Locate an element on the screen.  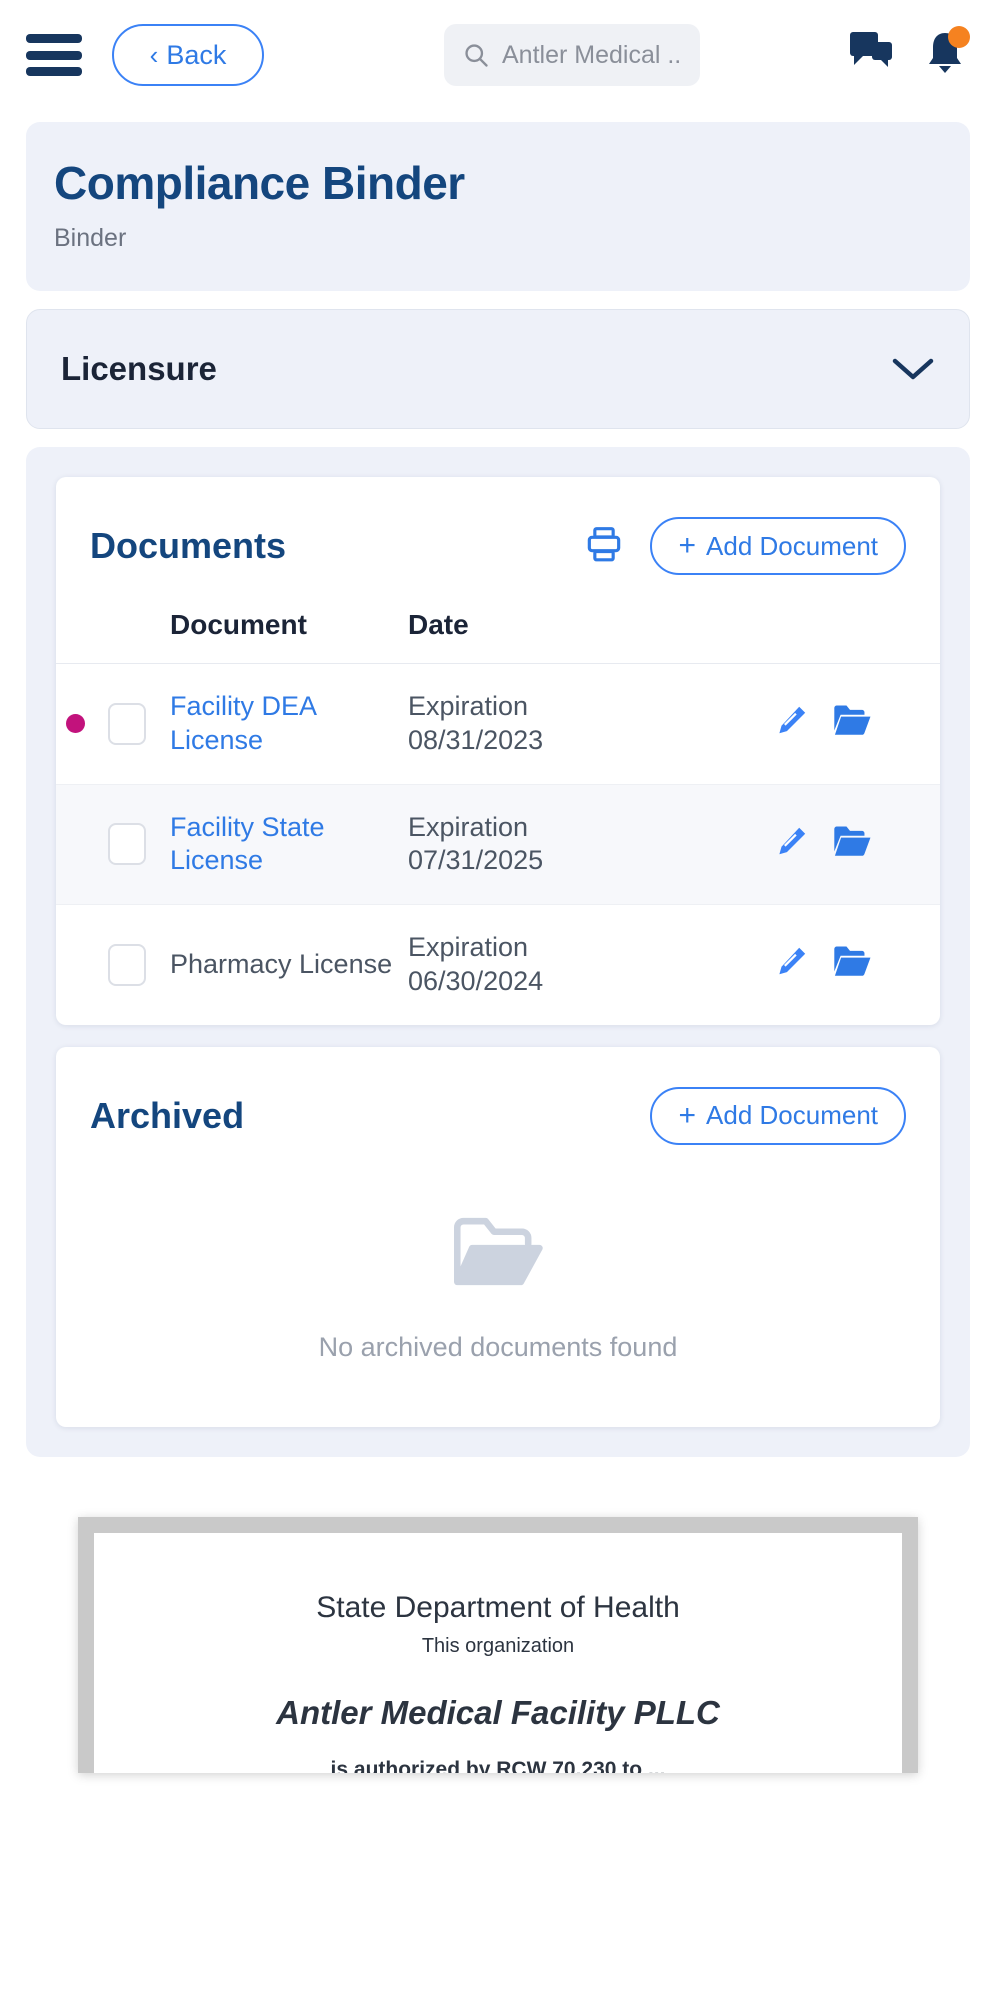
header-icon-group is located at coordinates (910, 53).